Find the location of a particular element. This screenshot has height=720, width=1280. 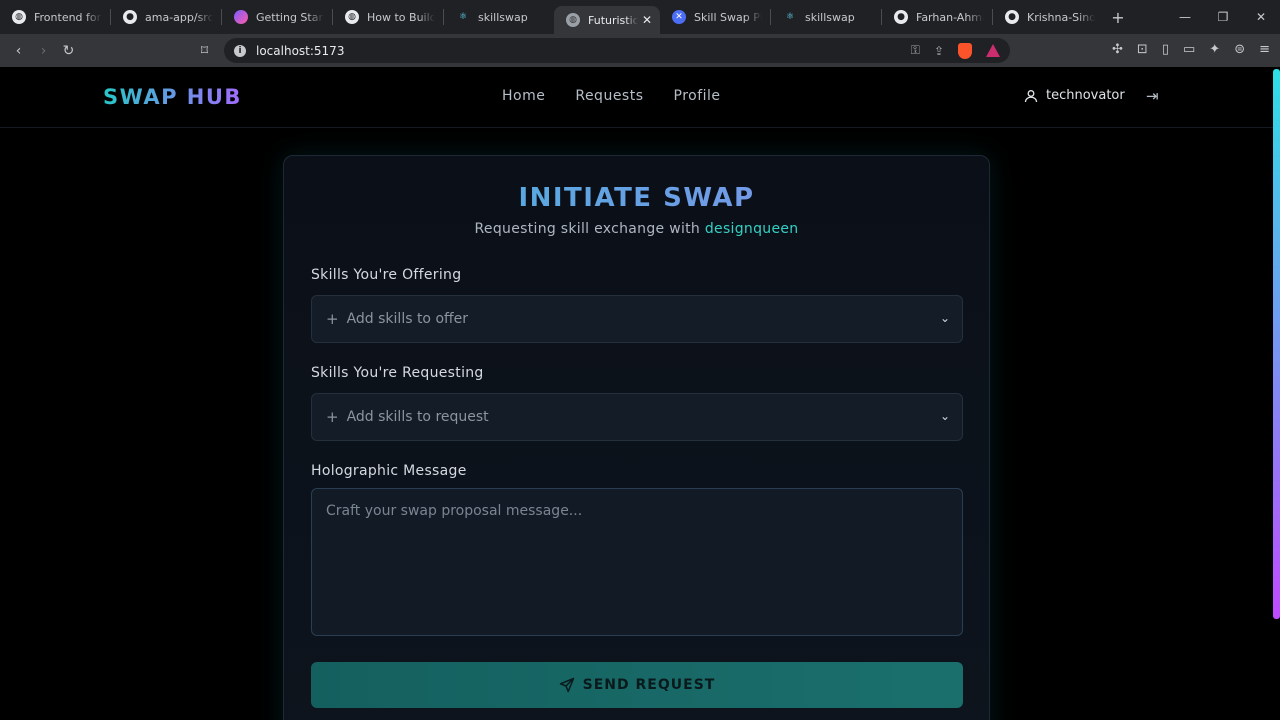

reload-icon: ↻ is located at coordinates (68, 51).